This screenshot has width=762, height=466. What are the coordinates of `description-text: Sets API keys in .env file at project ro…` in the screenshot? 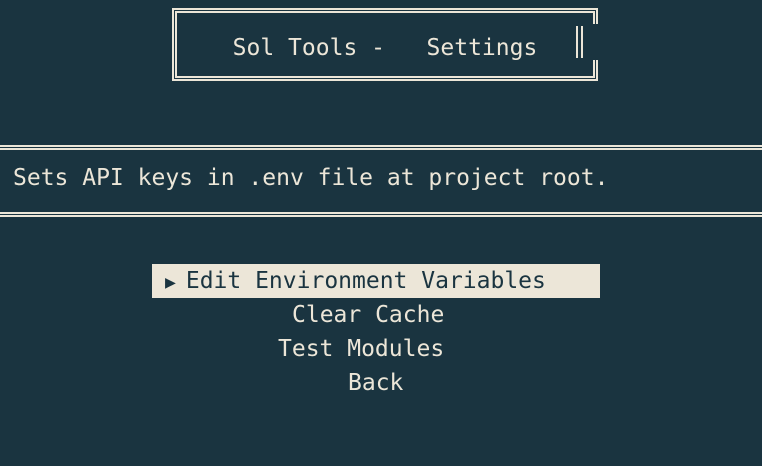 It's located at (311, 178).